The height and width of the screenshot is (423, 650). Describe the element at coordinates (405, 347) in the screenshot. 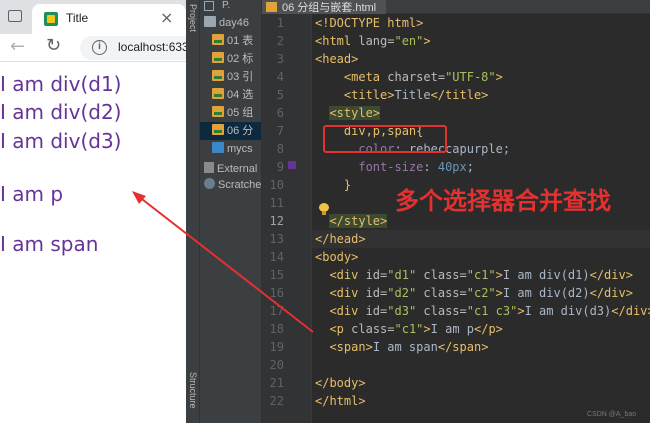

I see `code-token: I am span` at that location.